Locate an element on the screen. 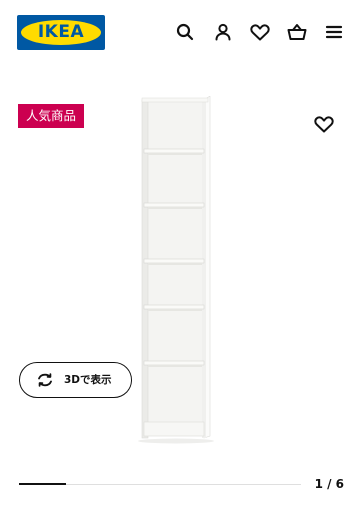  logo-text: IKEA is located at coordinates (61, 32).